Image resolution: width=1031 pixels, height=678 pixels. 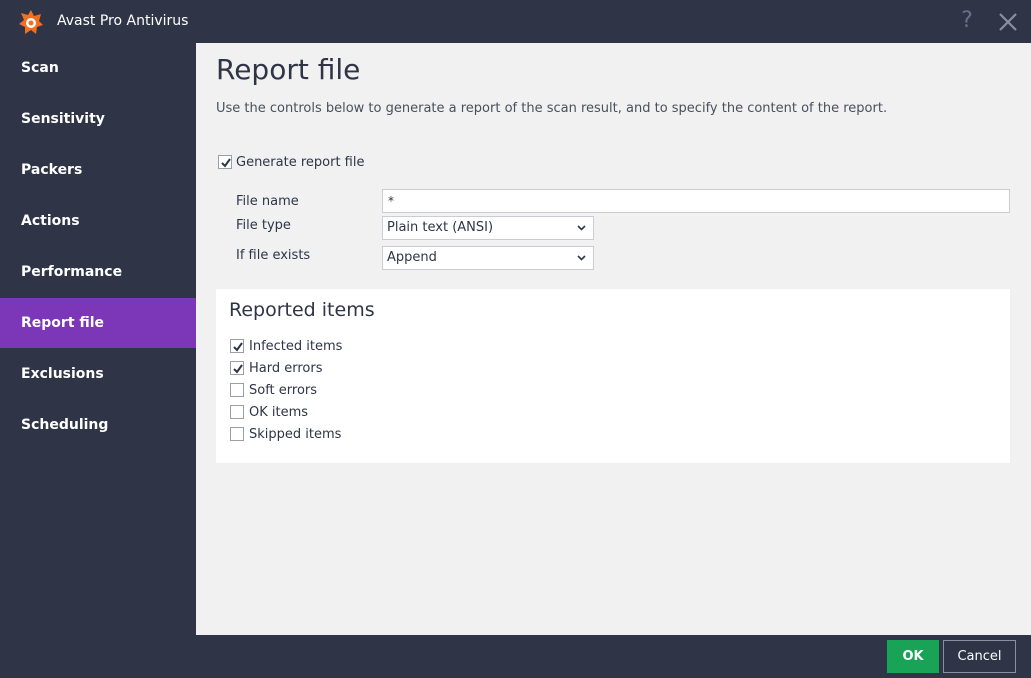 What do you see at coordinates (123, 21) in the screenshot?
I see `app-title: Avast Pro Antivirus` at bounding box center [123, 21].